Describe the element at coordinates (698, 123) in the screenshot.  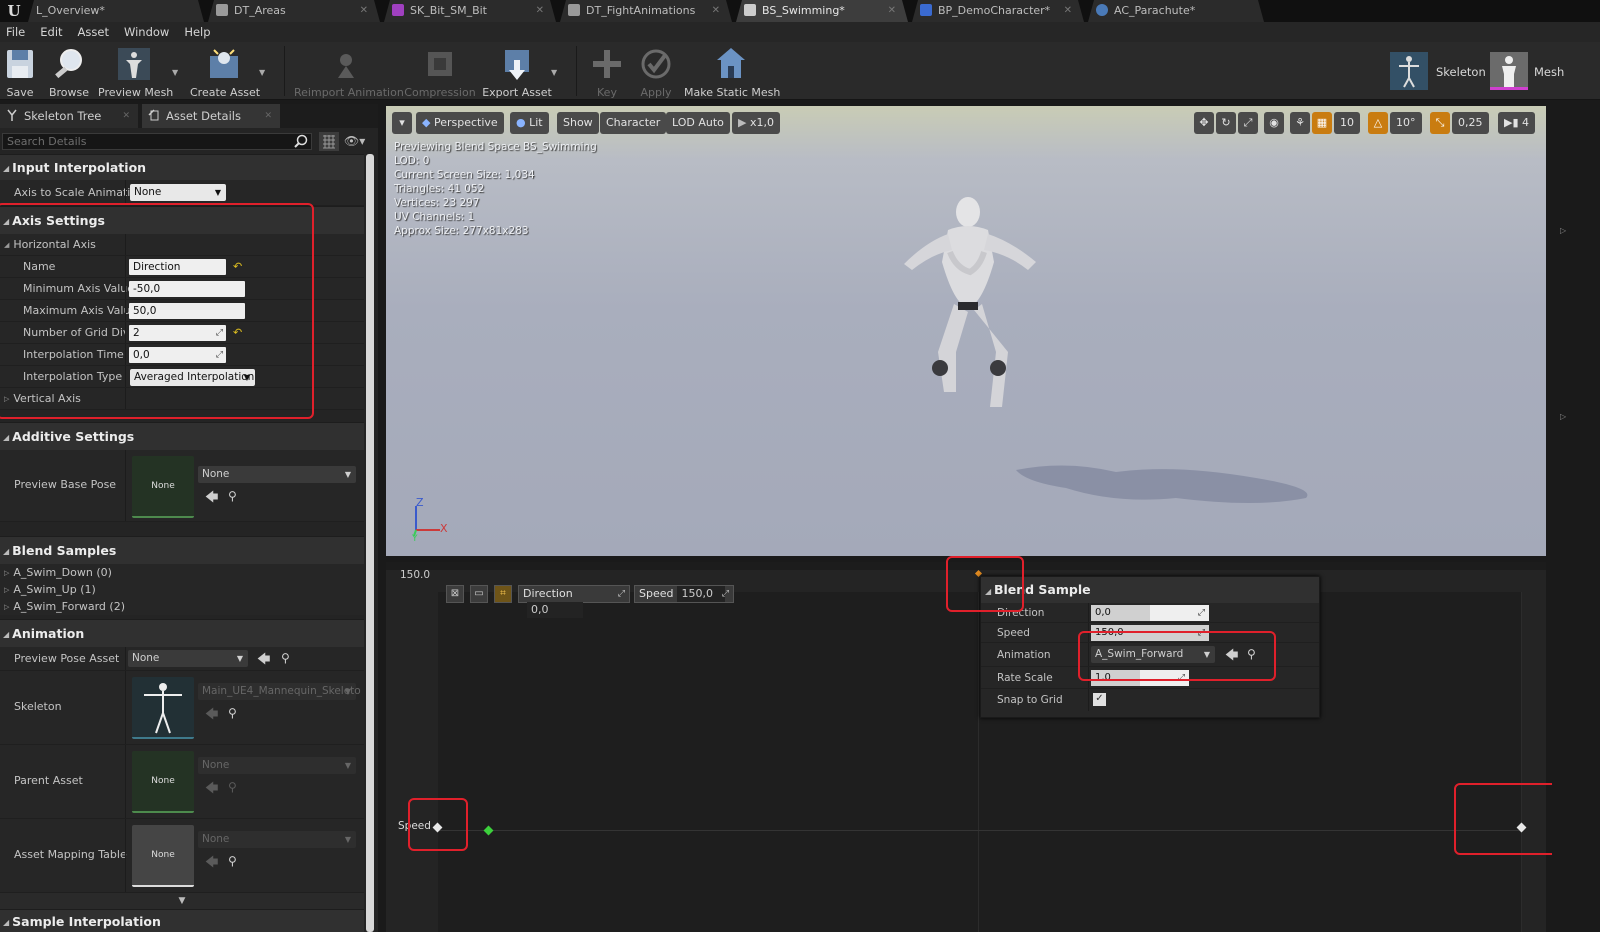
I see `lod-button: LOD Auto` at that location.